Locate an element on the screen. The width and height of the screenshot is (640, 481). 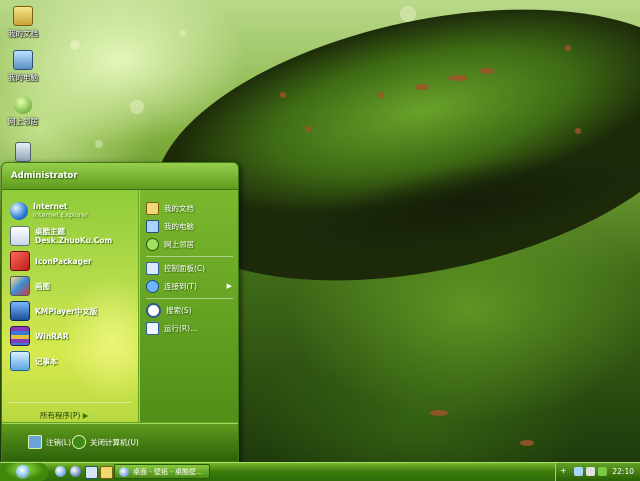
program-zhuoku: 桌酷主题Desk.ZhuoKu.Com is located at coordinates (74, 236).